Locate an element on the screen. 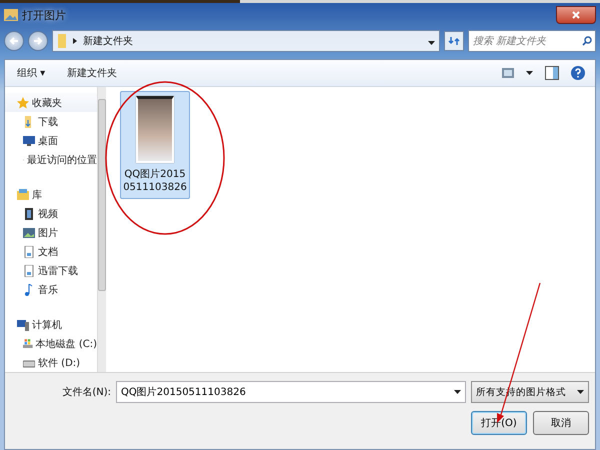 Image resolution: width=600 pixels, height=450 pixels. window-title: 打开图片 is located at coordinates (44, 15).